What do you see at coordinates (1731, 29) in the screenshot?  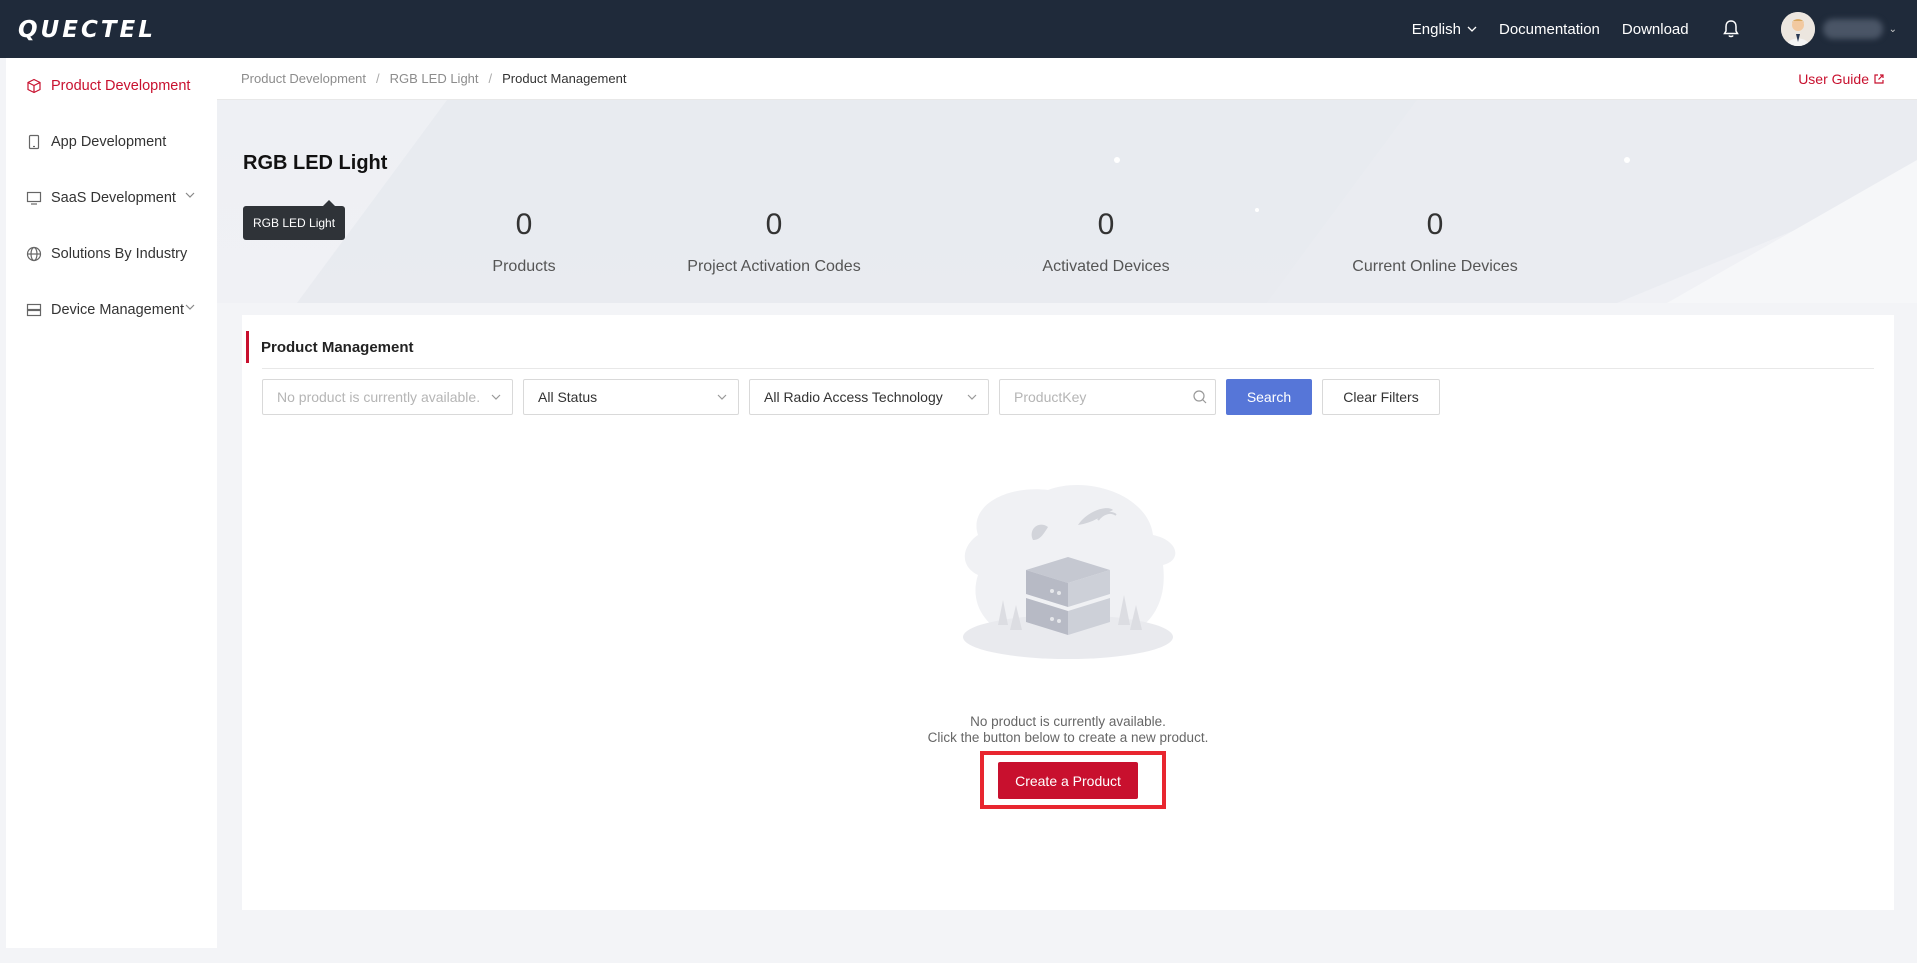 I see `bell-icon` at bounding box center [1731, 29].